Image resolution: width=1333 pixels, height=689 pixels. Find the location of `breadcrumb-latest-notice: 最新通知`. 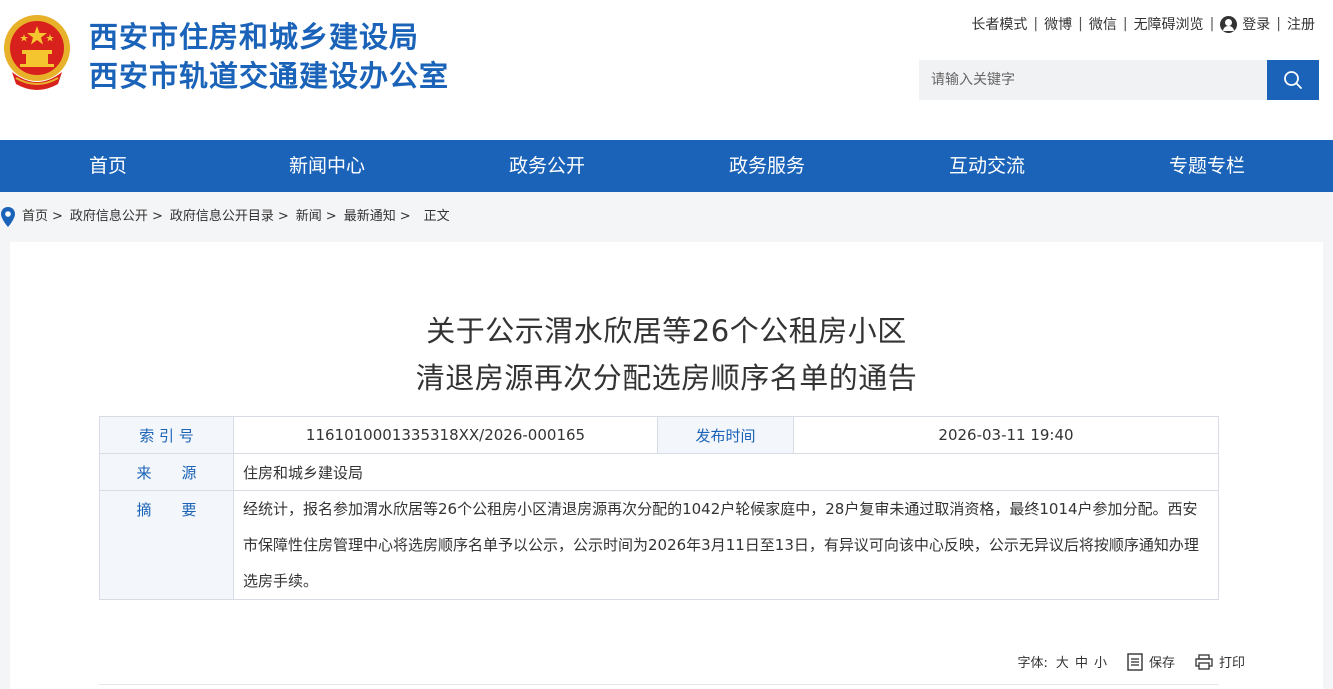

breadcrumb-latest-notice: 最新通知 is located at coordinates (370, 217).